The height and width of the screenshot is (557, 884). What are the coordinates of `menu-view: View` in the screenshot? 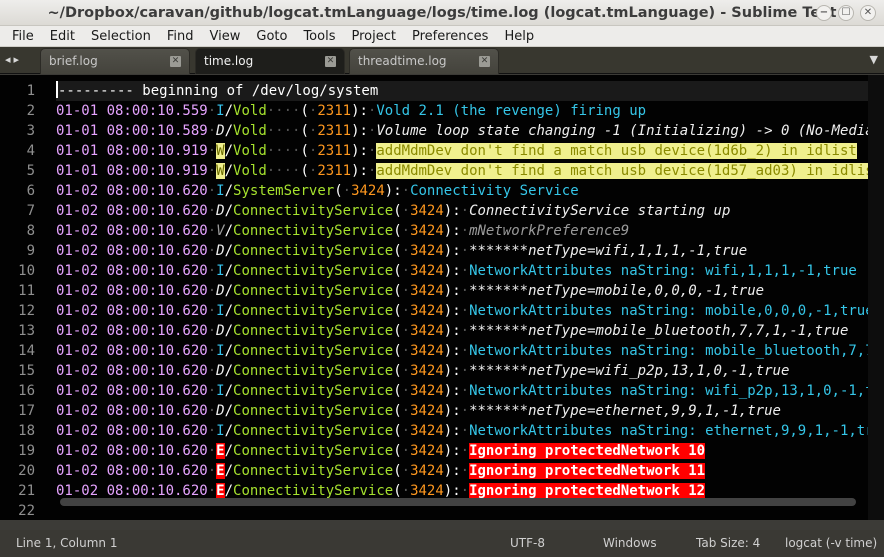 It's located at (225, 36).